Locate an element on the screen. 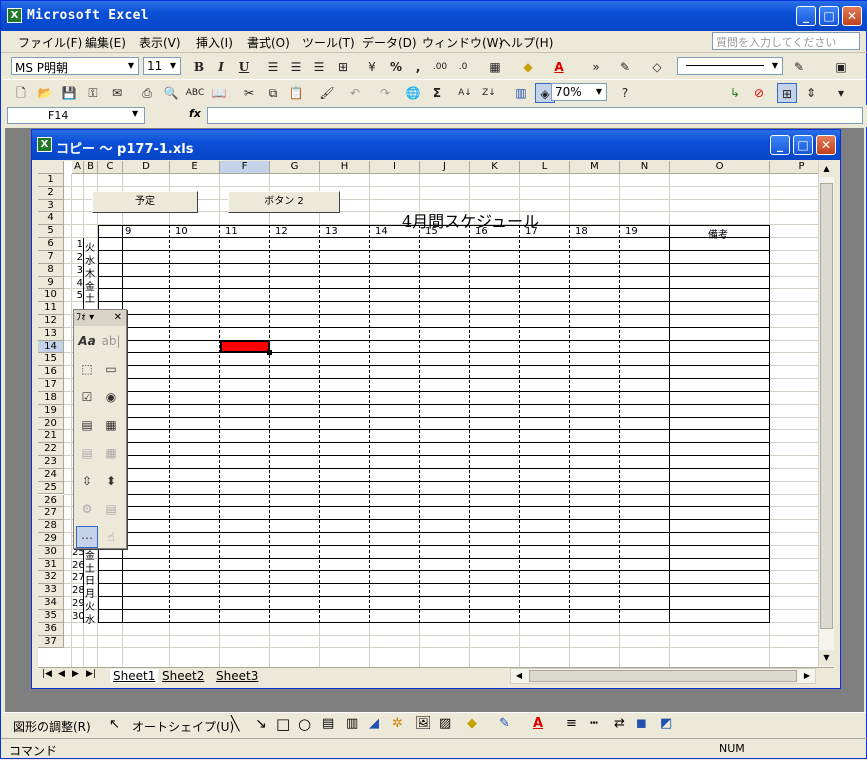 Image resolution: width=867 pixels, height=760 pixels. underline-button: U is located at coordinates (244, 67).